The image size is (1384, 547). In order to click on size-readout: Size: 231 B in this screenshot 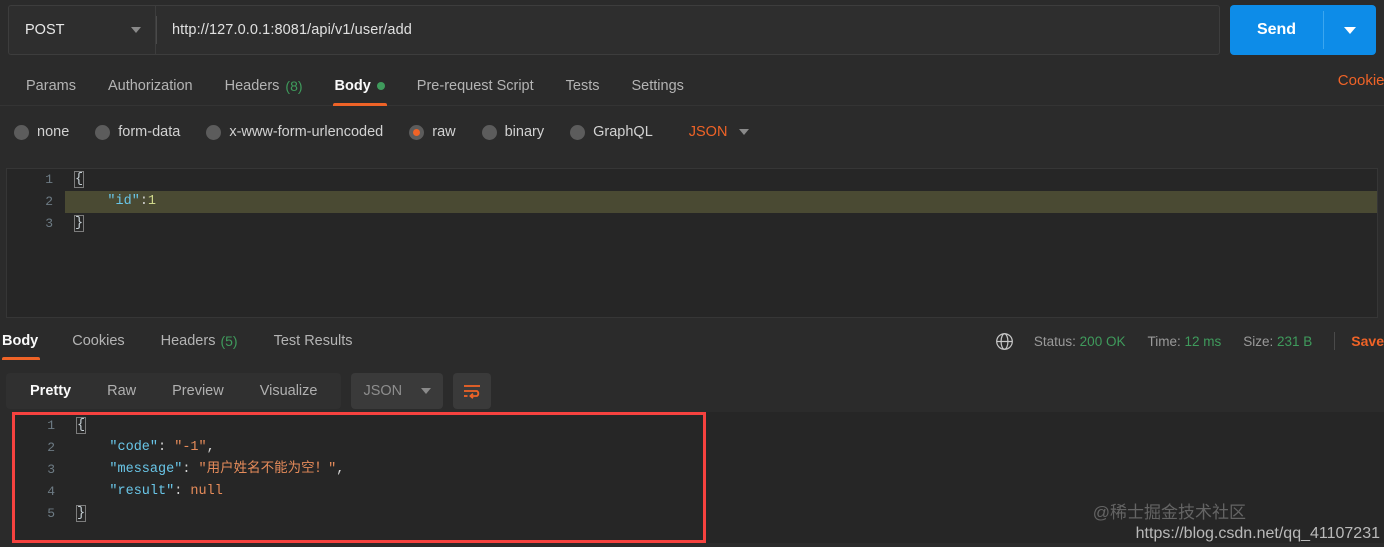, I will do `click(1277, 341)`.